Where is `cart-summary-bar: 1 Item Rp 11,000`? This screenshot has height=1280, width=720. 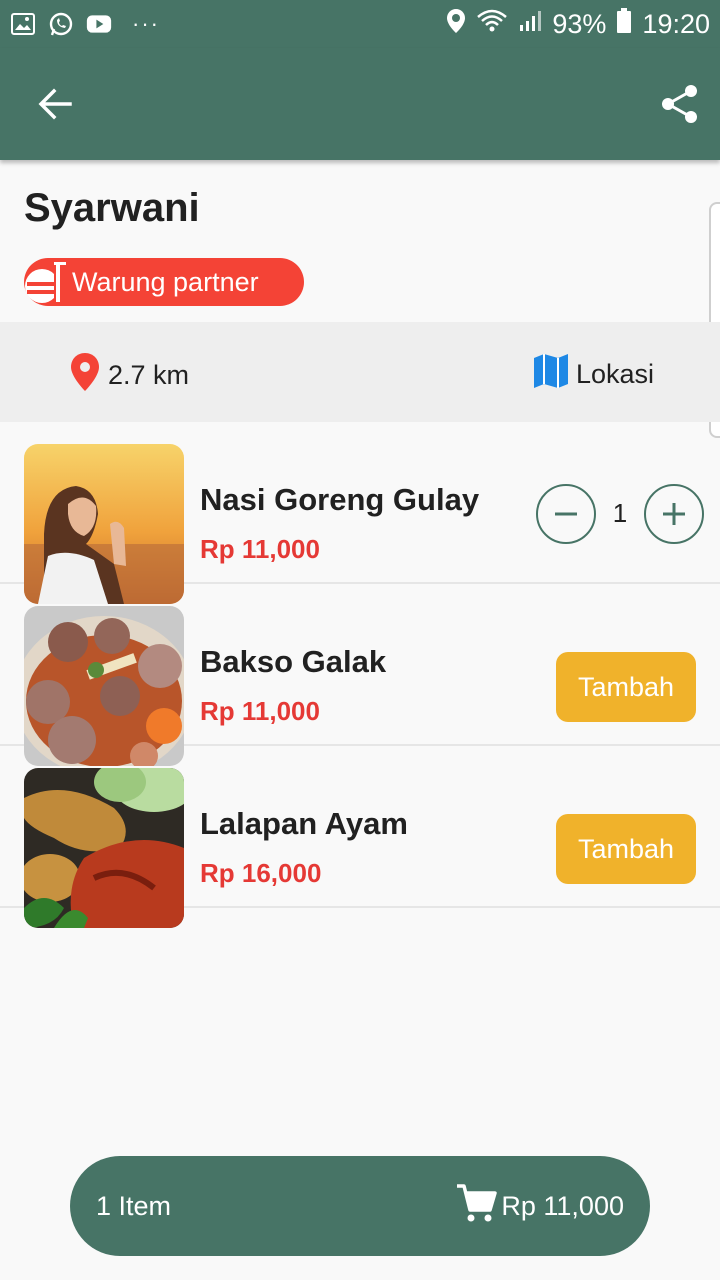 cart-summary-bar: 1 Item Rp 11,000 is located at coordinates (360, 1206).